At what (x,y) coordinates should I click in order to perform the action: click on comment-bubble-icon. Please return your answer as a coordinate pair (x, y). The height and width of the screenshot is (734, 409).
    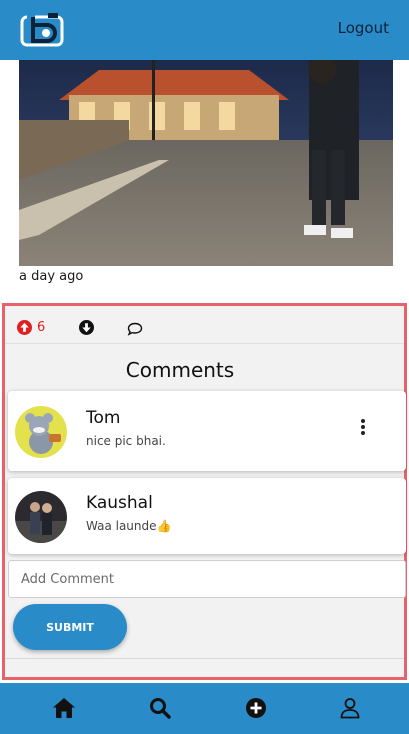
    Looking at the image, I should click on (135, 329).